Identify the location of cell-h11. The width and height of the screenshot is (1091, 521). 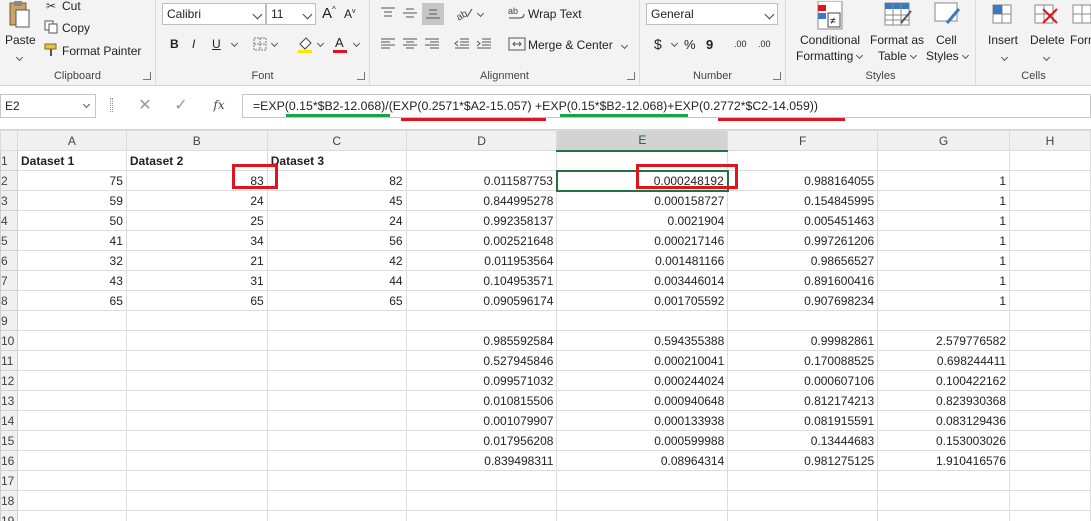
(1050, 360).